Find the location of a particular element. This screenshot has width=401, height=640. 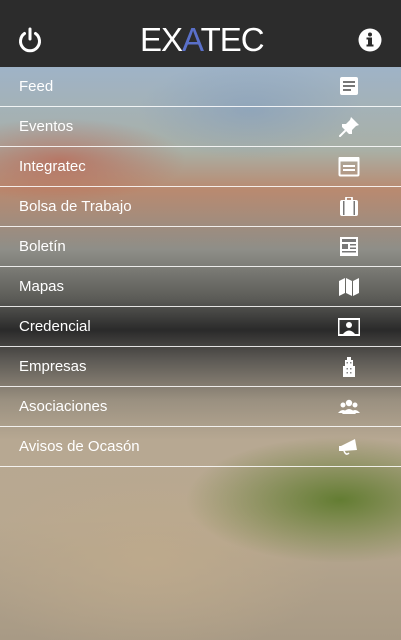

megaphone-icon is located at coordinates (349, 447).